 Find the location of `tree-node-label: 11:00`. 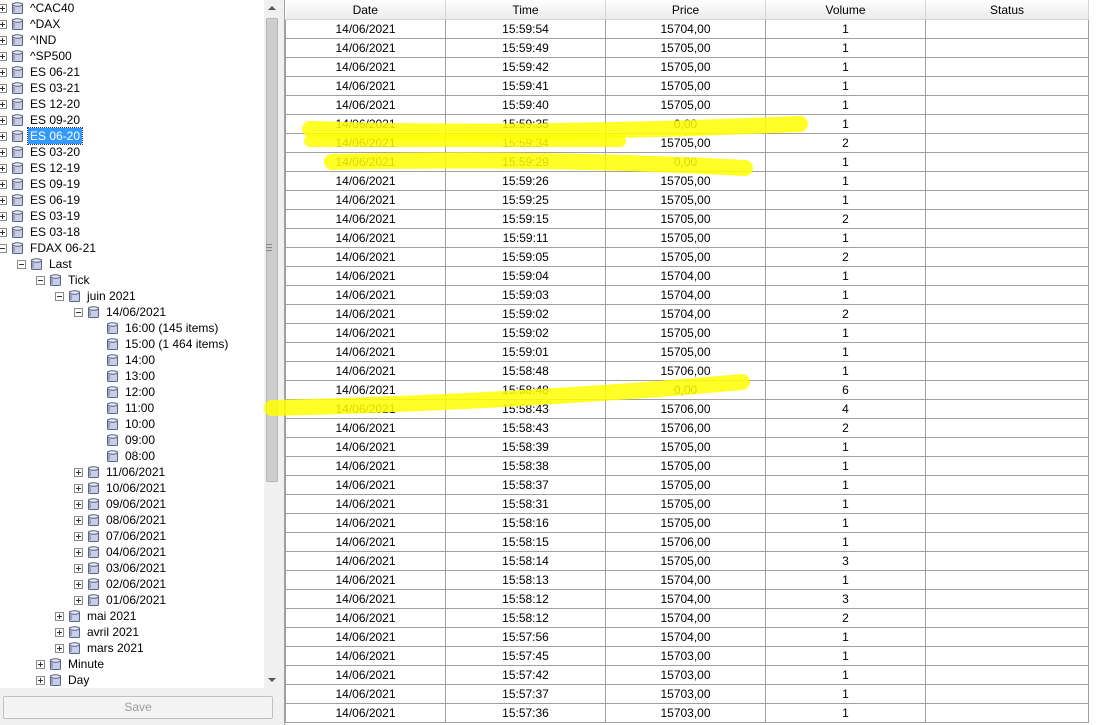

tree-node-label: 11:00 is located at coordinates (139, 408).